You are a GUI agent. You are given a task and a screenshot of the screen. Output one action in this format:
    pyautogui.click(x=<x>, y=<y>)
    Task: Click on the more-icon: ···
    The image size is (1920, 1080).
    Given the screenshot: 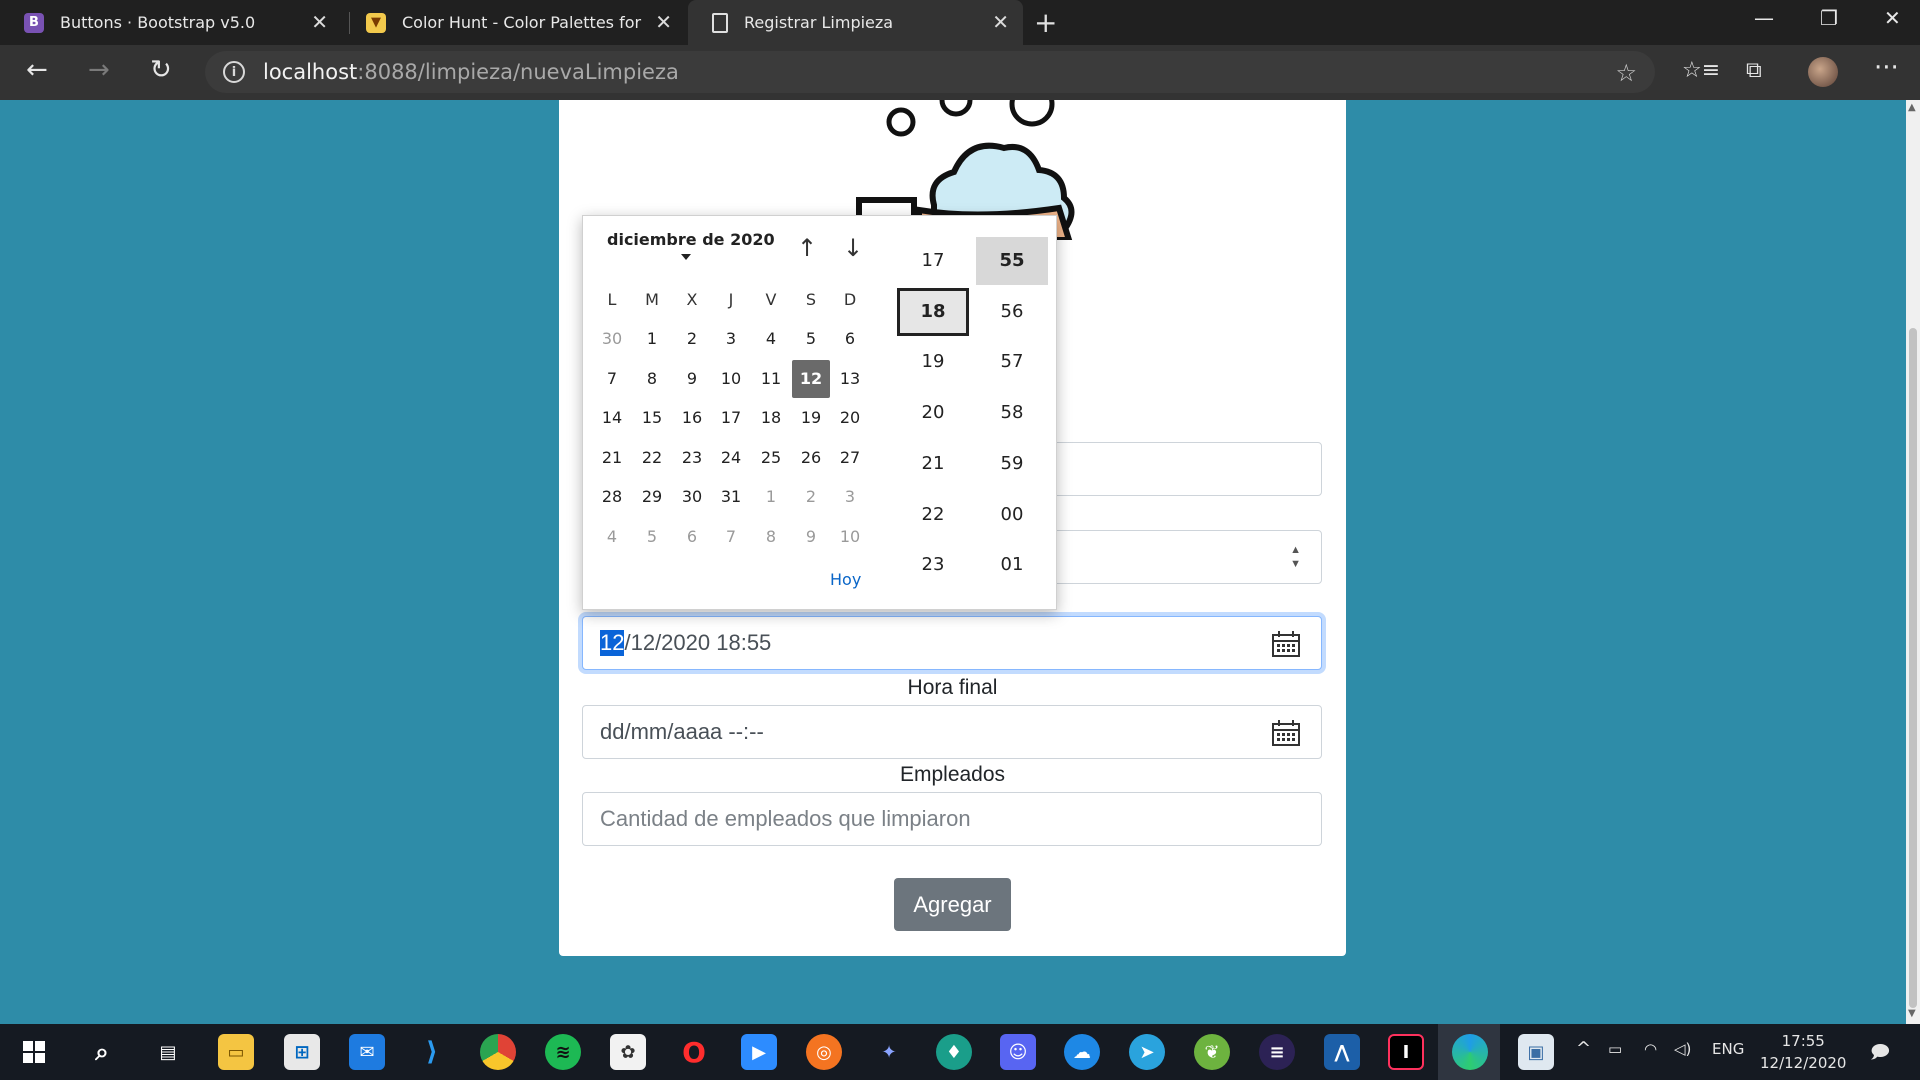 What is the action you would take?
    pyautogui.click(x=1886, y=68)
    